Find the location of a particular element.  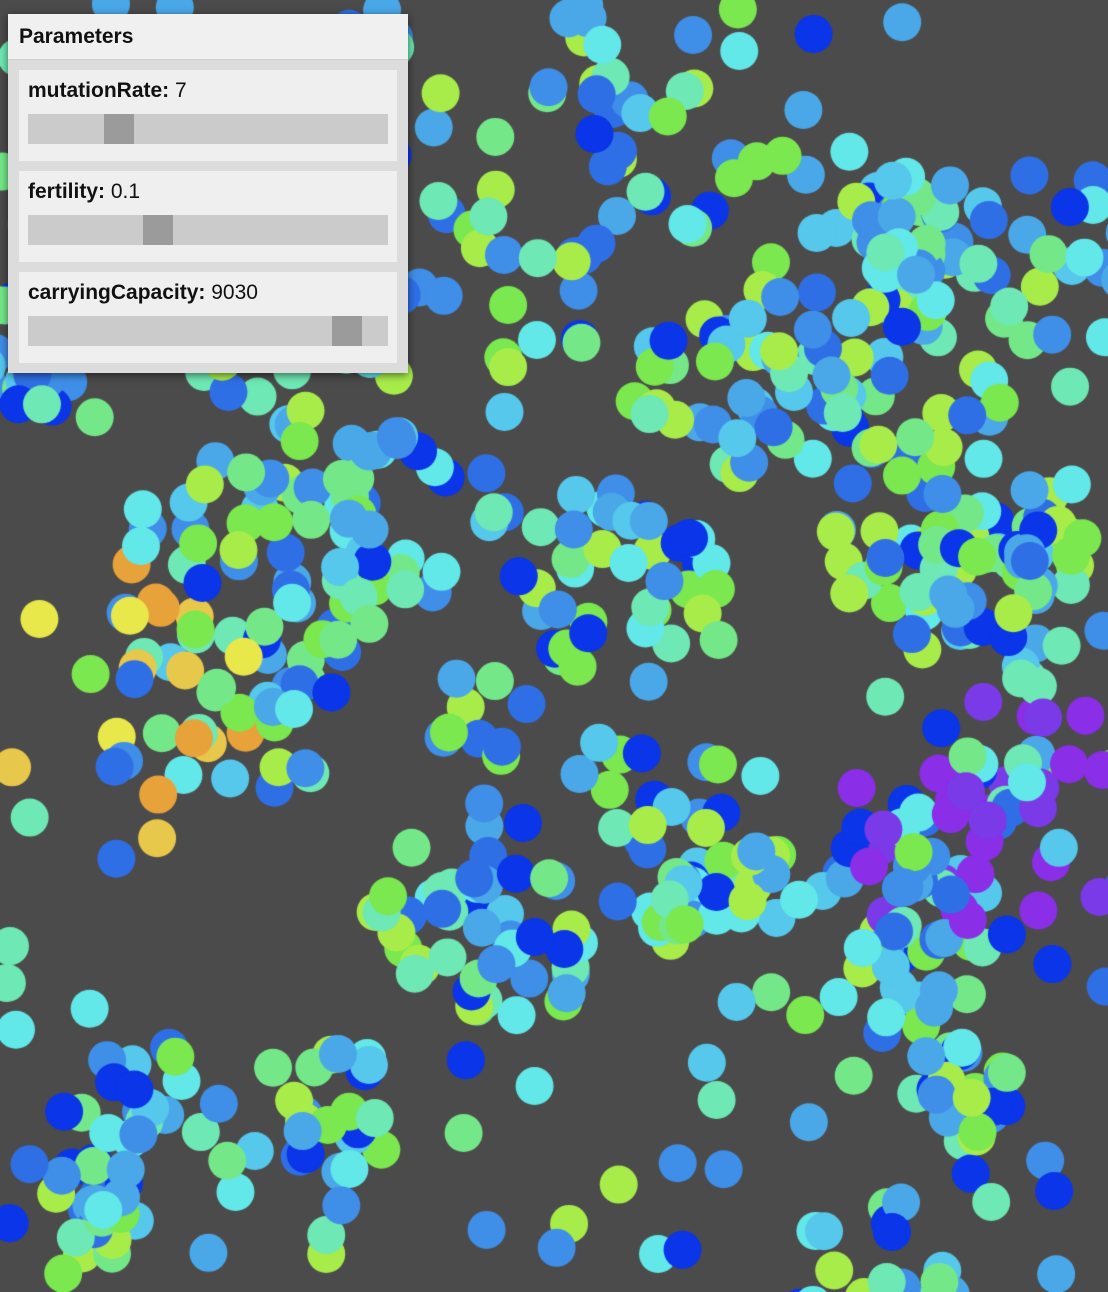

param-name: mutationRate: is located at coordinates (99, 90).